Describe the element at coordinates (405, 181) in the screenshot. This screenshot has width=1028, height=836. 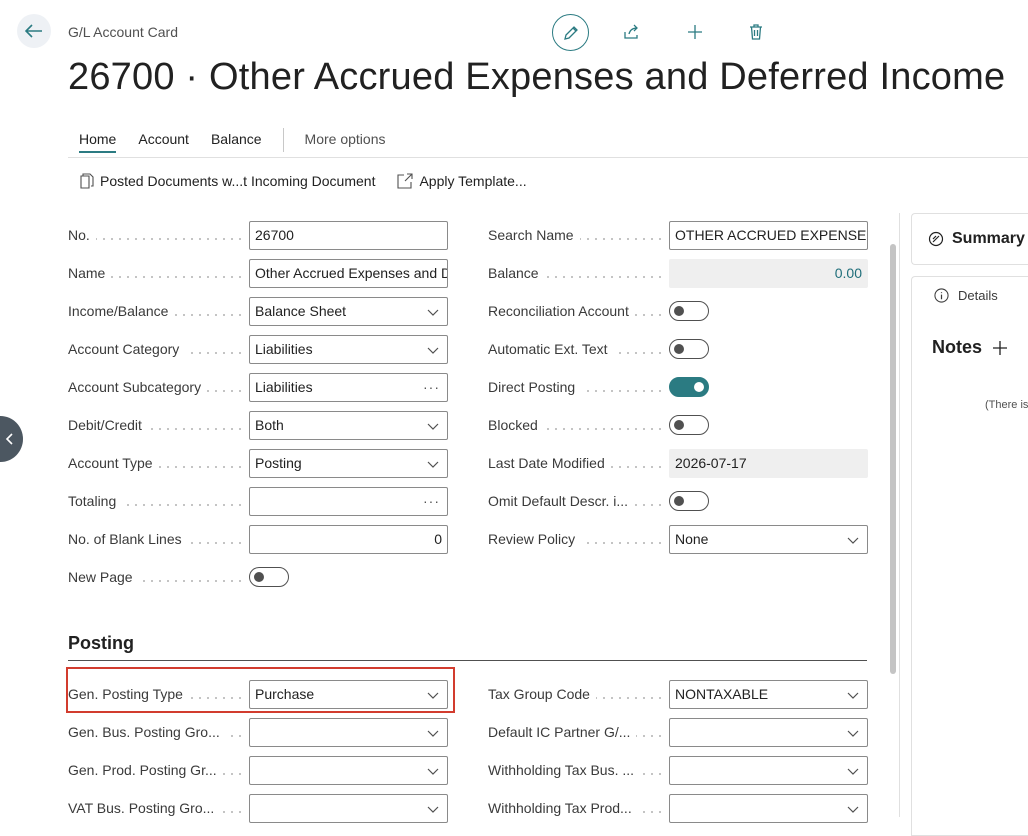
I see `apply-template-icon` at that location.